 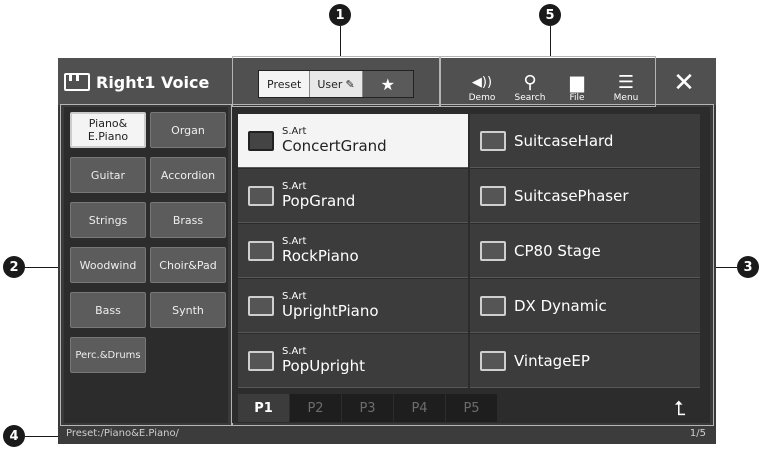 What do you see at coordinates (420, 408) in the screenshot?
I see `page-tab-p4: P4` at bounding box center [420, 408].